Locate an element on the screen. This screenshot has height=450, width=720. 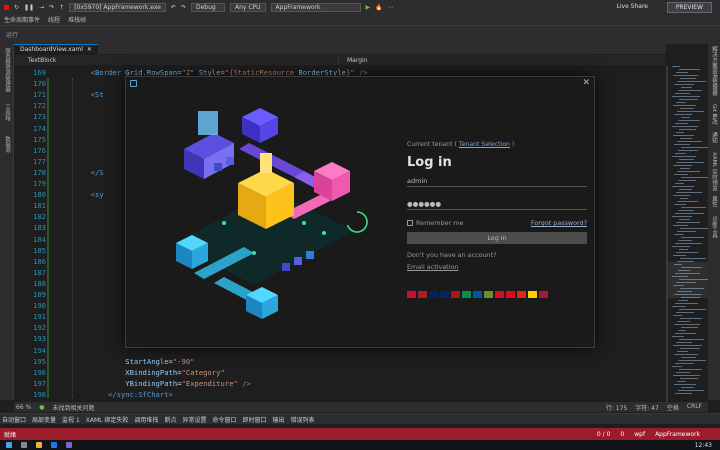
startup-dropdown: AppFramework is located at coordinates (315, 7).